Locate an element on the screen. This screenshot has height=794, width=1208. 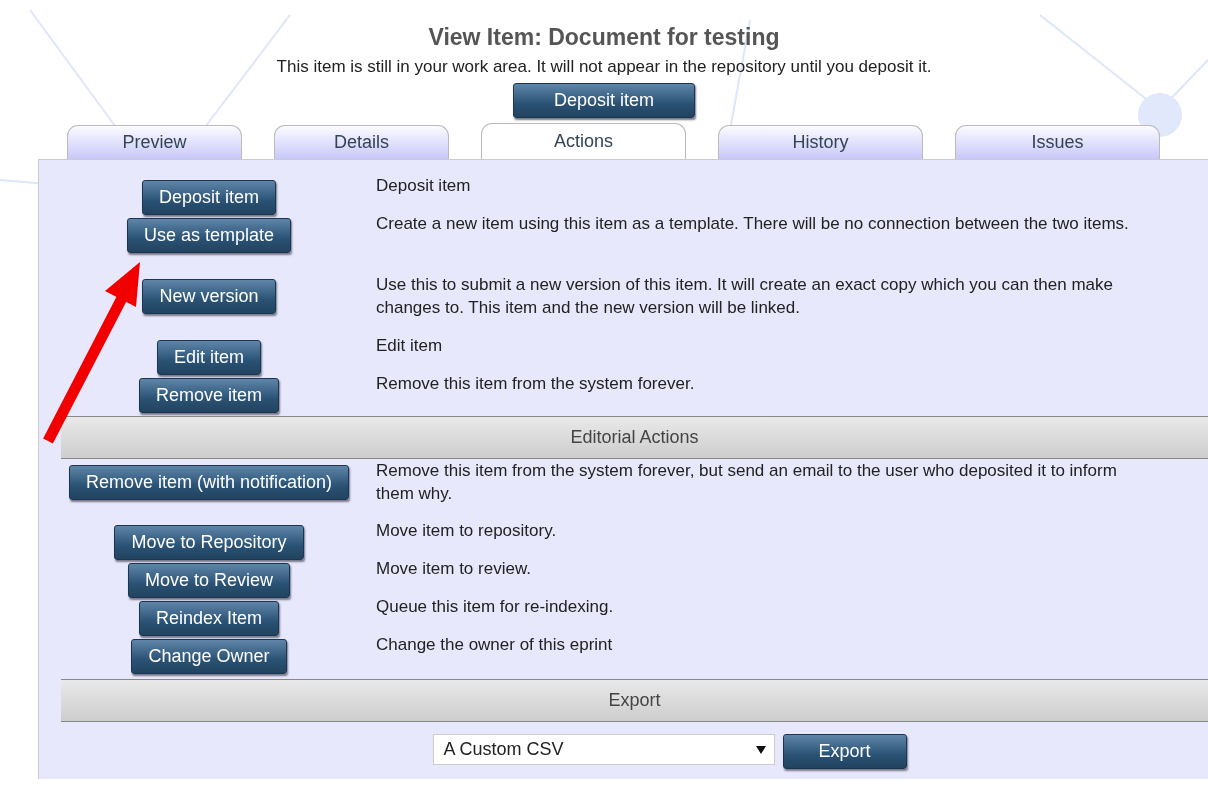
action-button: Edit item is located at coordinates (209, 357).